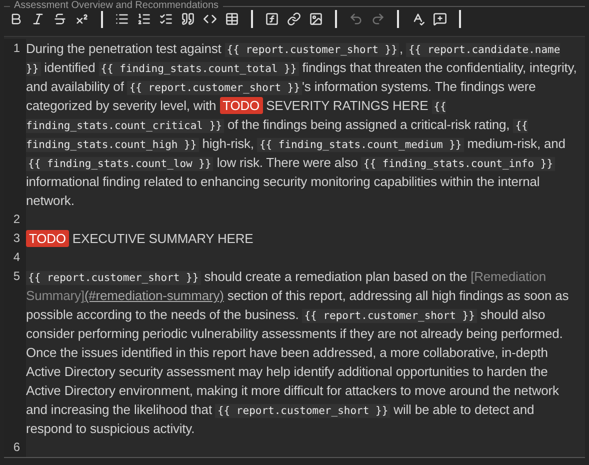  I want to click on line-number: 5, so click(15, 352).